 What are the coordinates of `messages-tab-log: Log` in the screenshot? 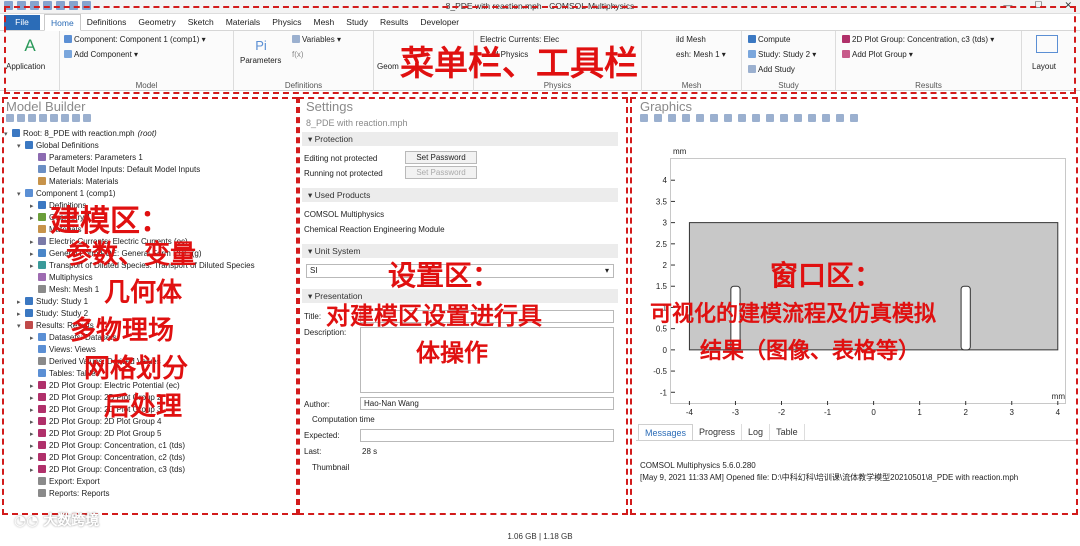 It's located at (756, 432).